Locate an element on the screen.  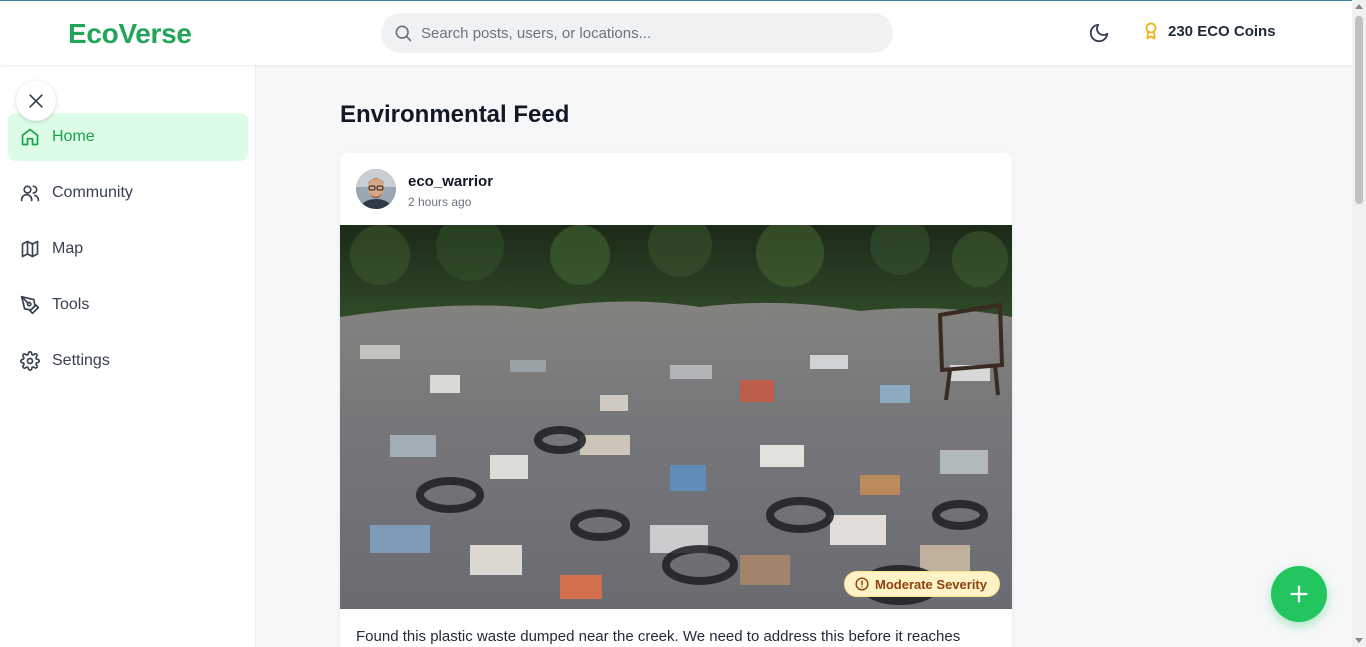
moon-icon is located at coordinates (1099, 33).